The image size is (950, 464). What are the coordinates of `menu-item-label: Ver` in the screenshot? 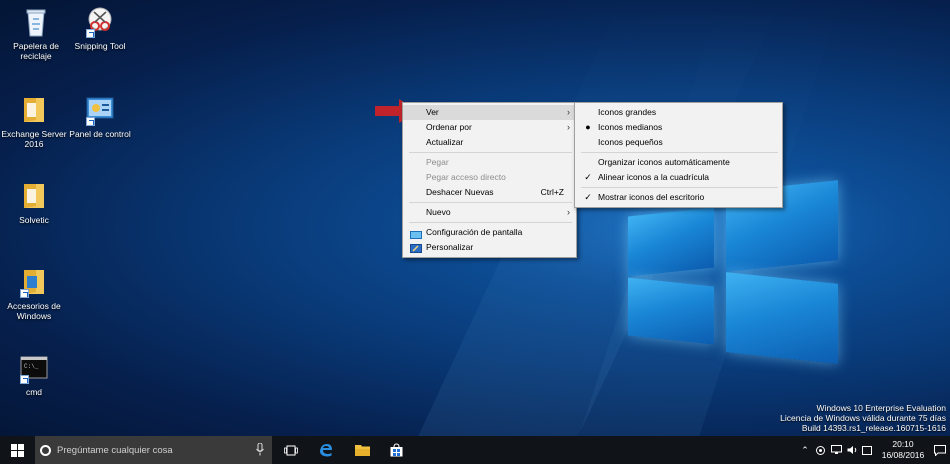 It's located at (432, 112).